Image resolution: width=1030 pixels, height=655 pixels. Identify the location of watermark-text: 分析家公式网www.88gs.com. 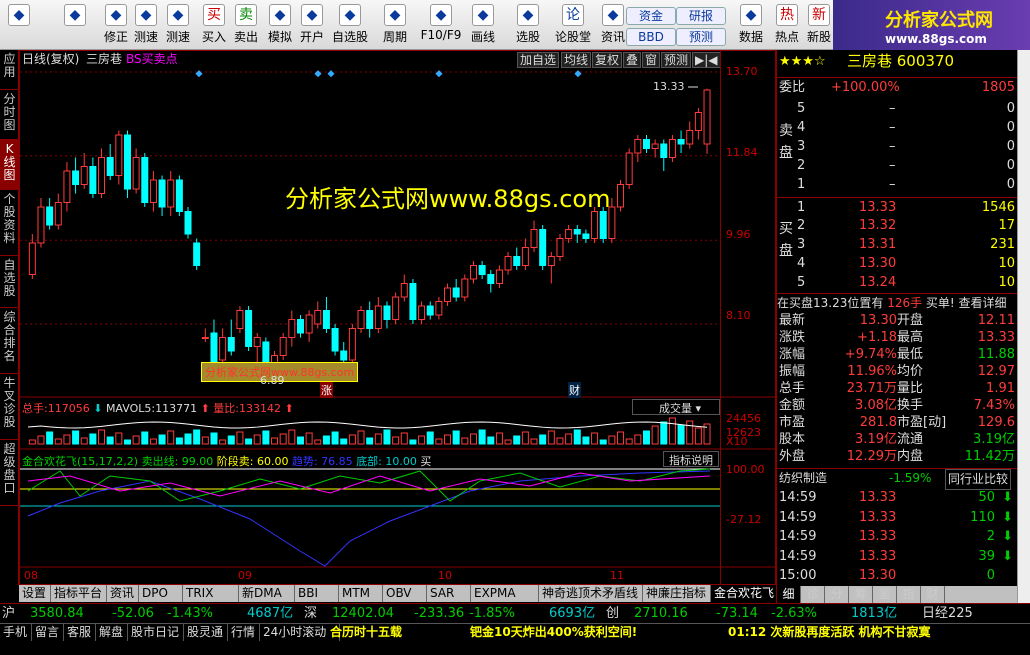
(448, 199).